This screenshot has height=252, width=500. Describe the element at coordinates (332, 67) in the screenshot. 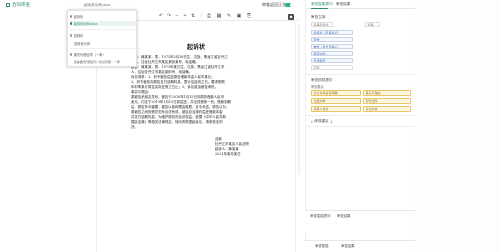

I see `scope-field: 不限` at that location.